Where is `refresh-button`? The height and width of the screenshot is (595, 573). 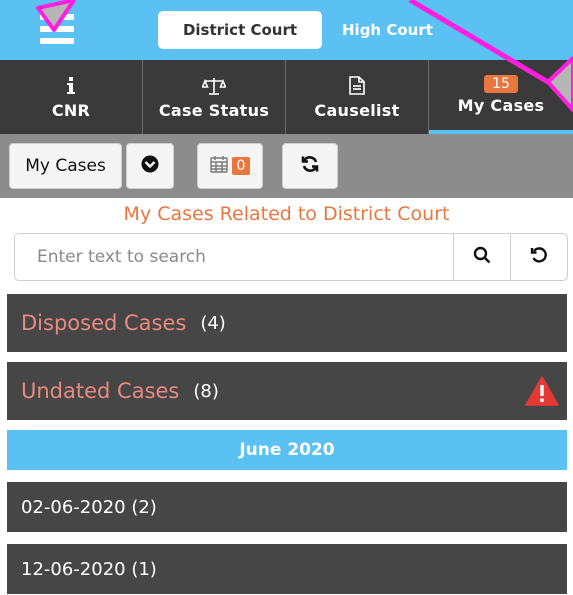 refresh-button is located at coordinates (310, 166).